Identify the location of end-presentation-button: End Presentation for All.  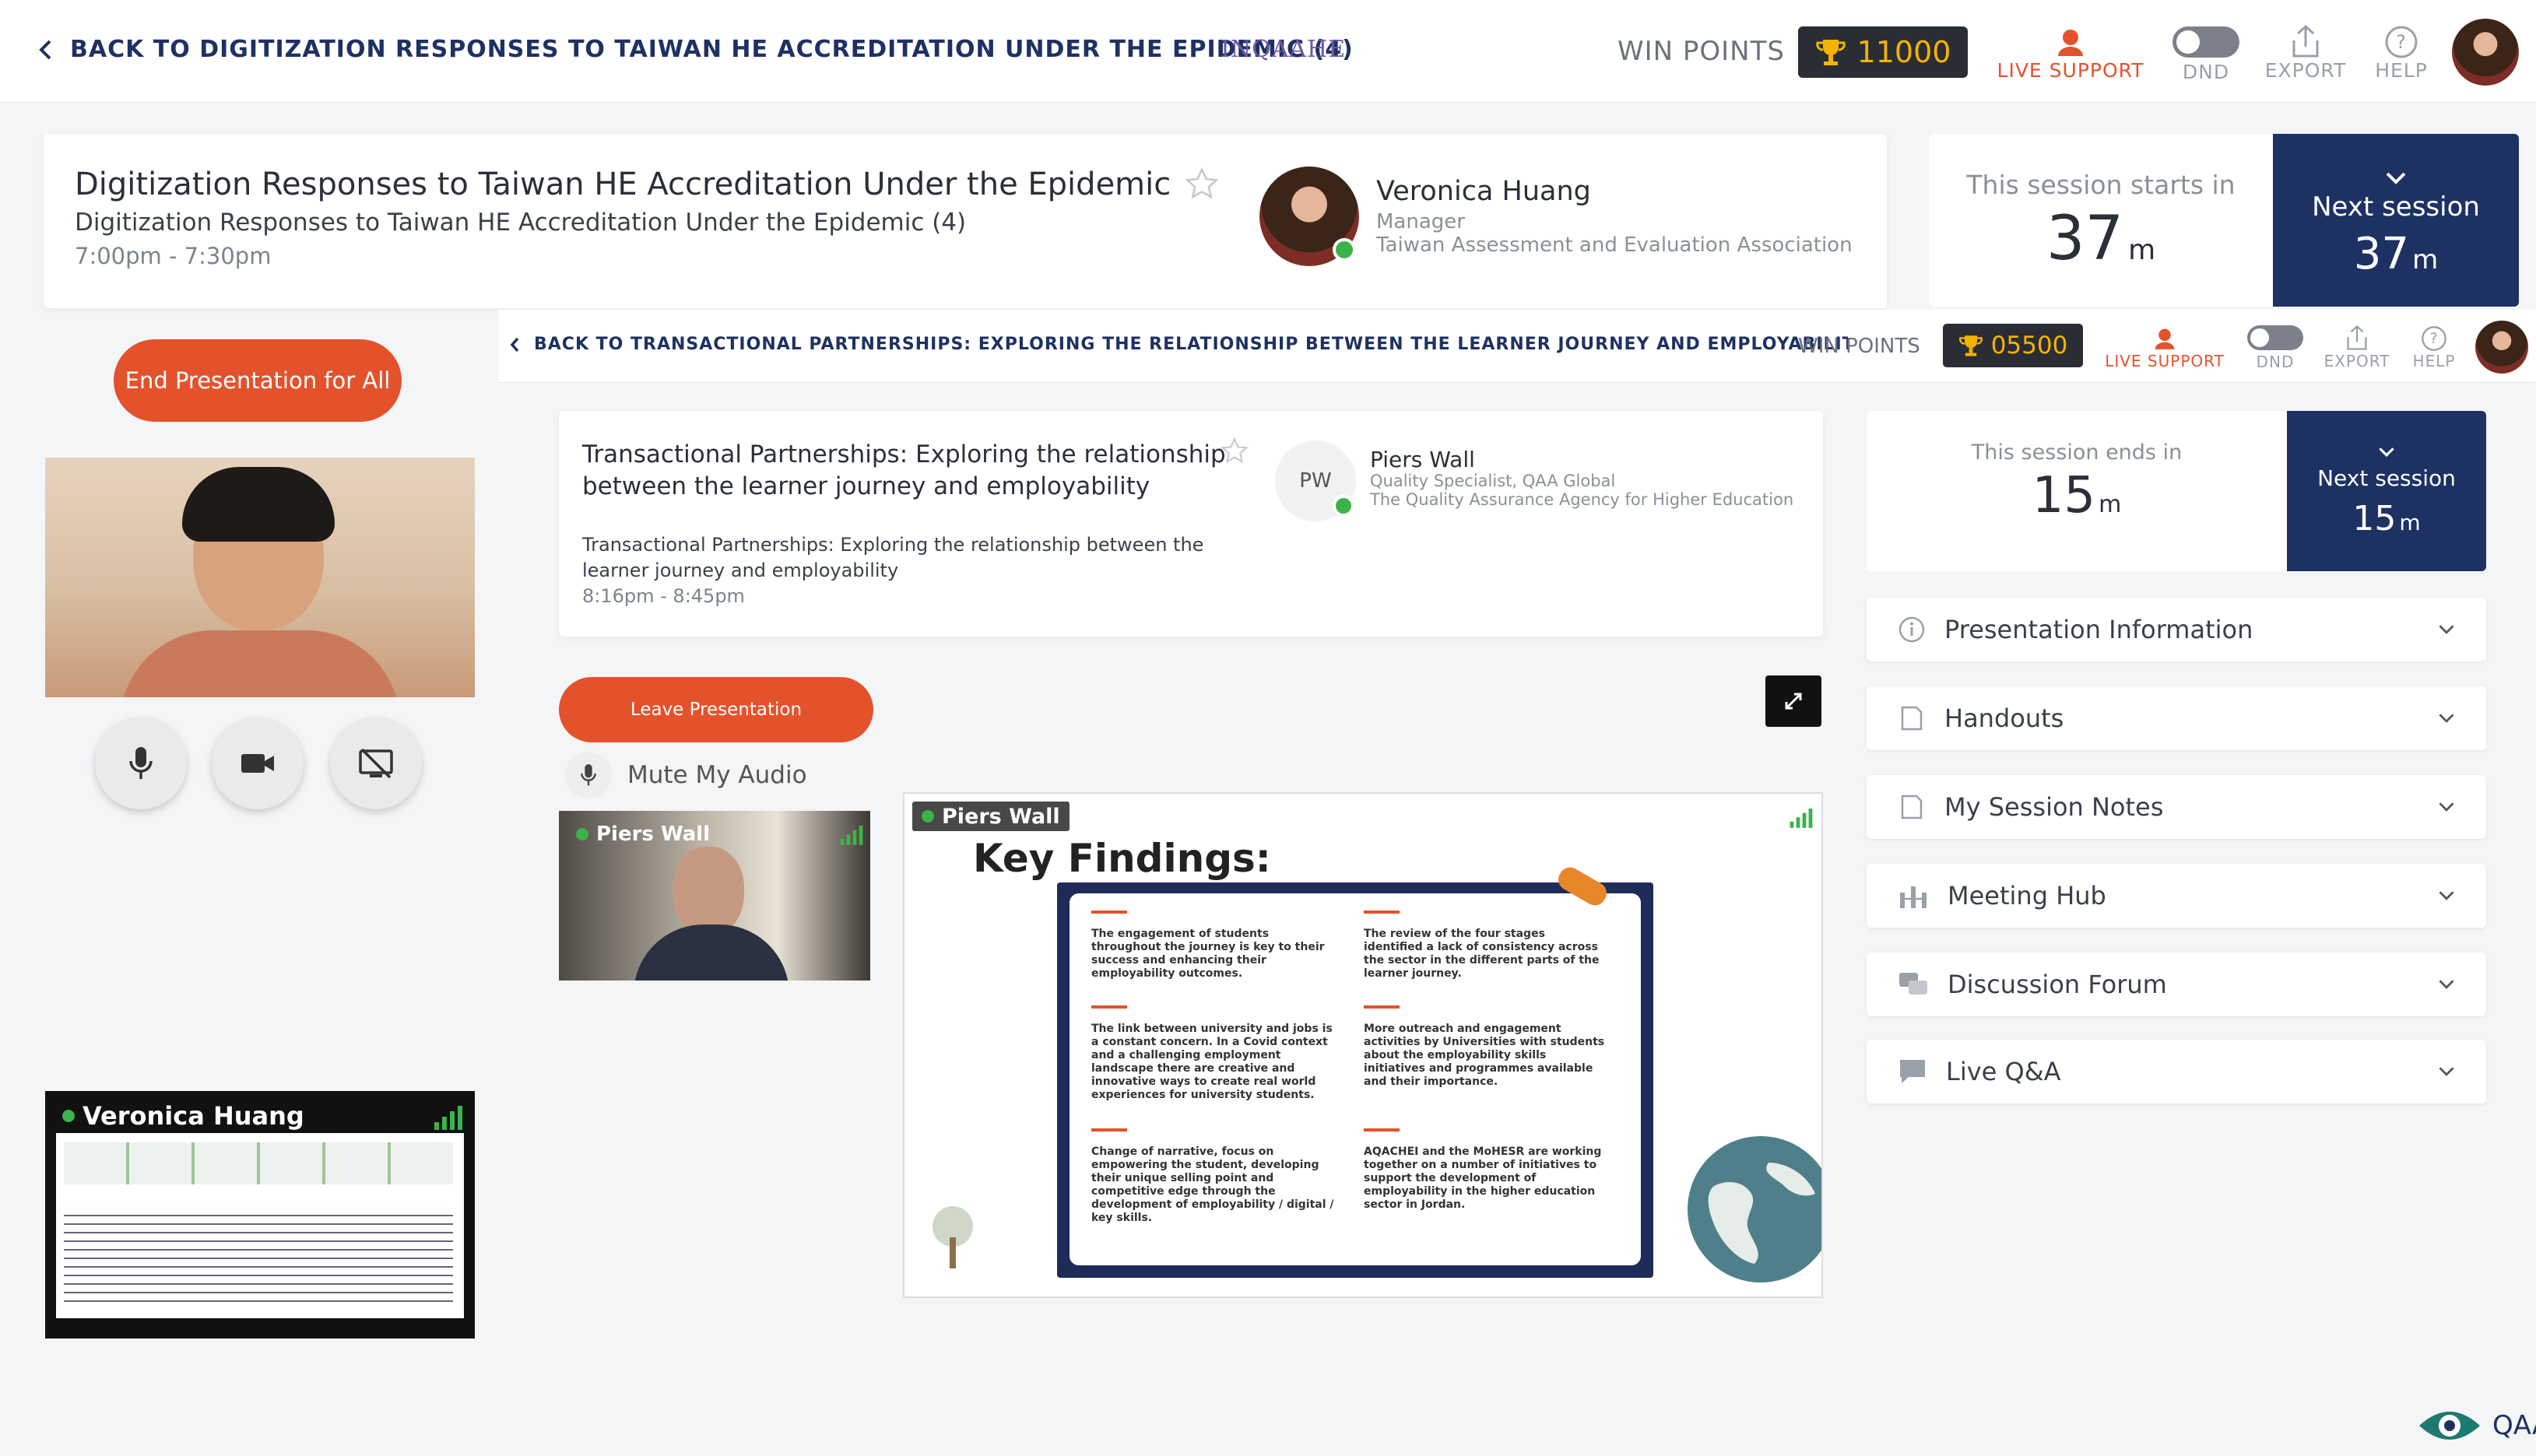
(258, 381).